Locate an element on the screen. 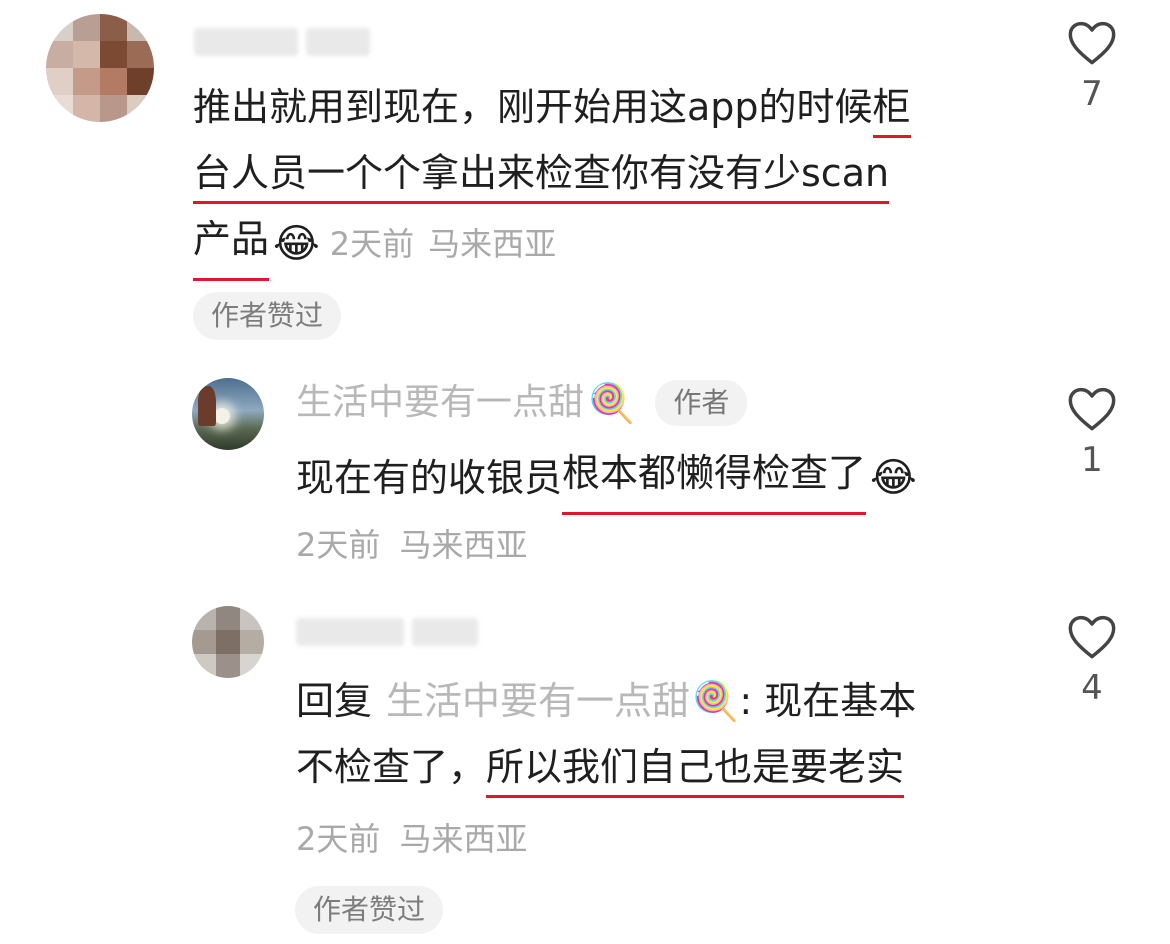 Image resolution: width=1170 pixels, height=944 pixels. like-button: 4 is located at coordinates (1092, 660).